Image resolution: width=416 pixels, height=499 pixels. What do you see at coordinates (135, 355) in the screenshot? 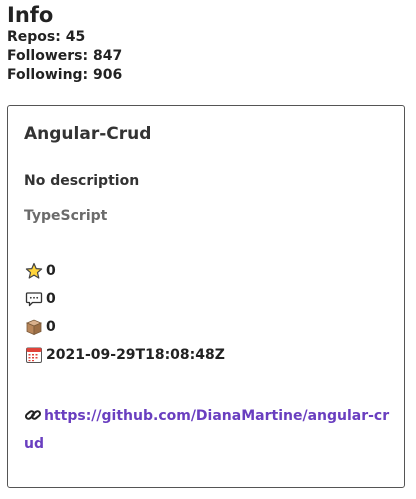
I see `updated-date: 2021-09-29T18:08:48Z` at bounding box center [135, 355].